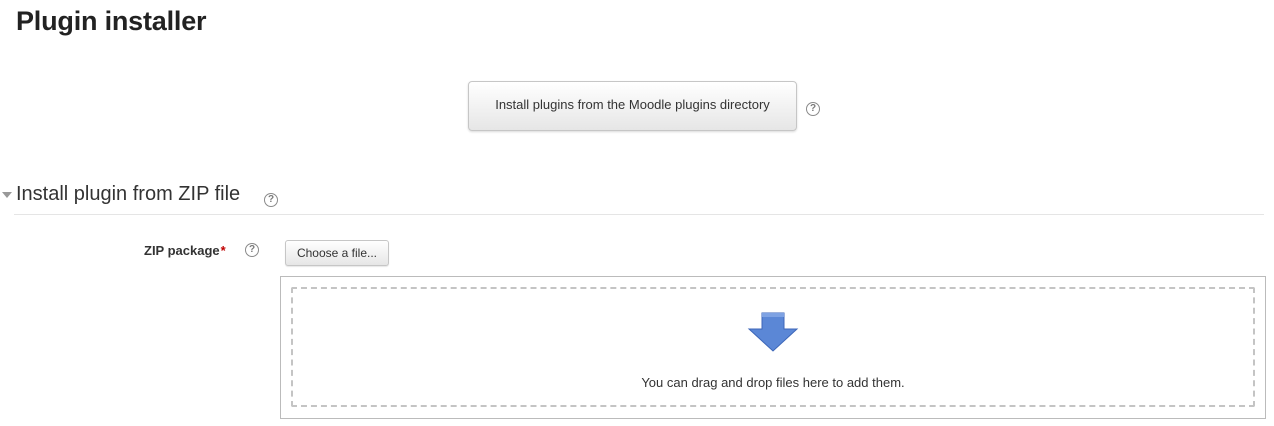 This screenshot has width=1274, height=426. Describe the element at coordinates (252, 250) in the screenshot. I see `zip-package-help-icon: ?` at that location.